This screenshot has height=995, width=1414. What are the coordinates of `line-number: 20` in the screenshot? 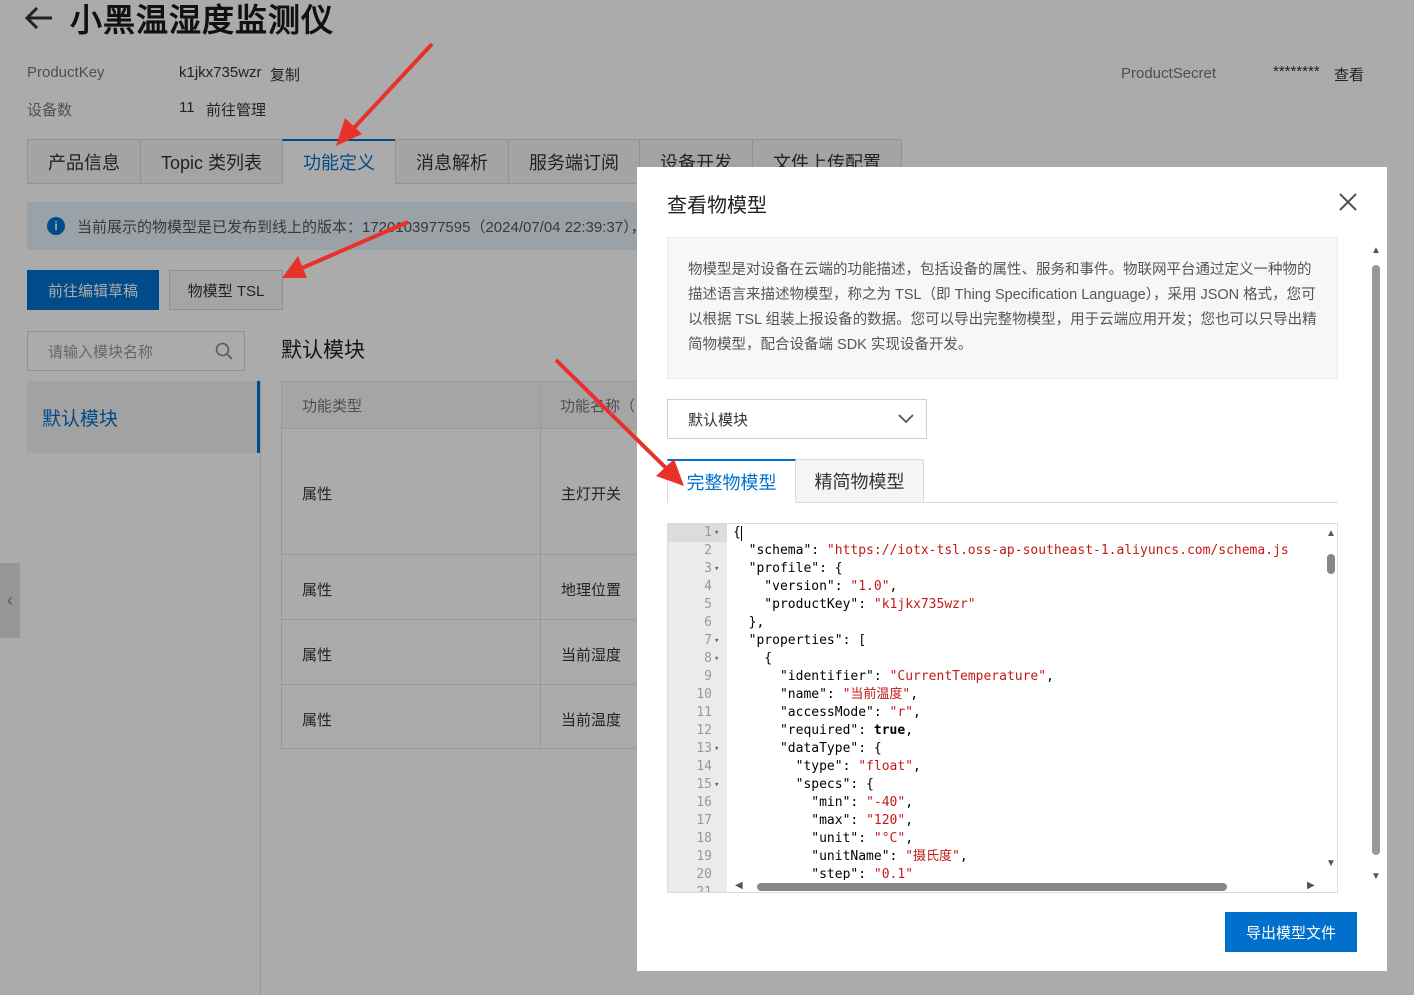 It's located at (704, 874).